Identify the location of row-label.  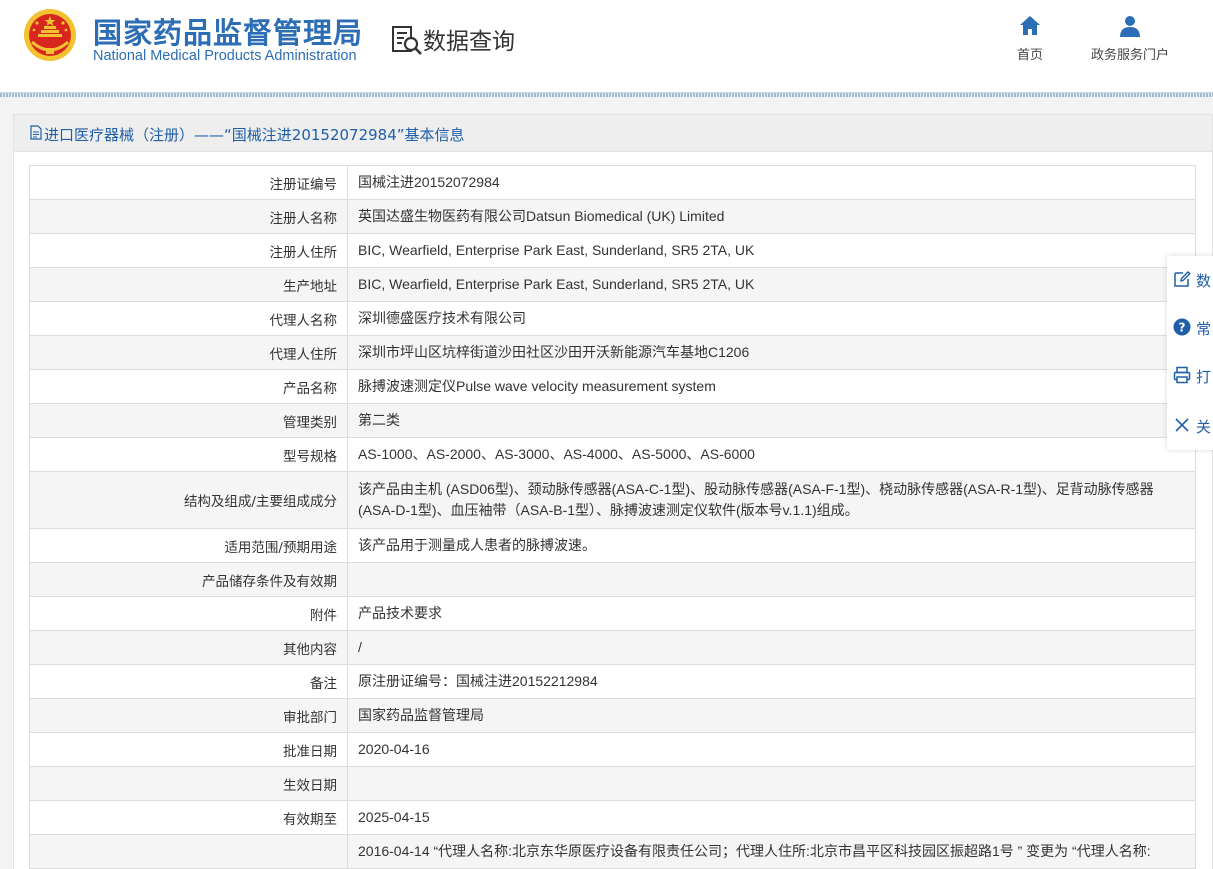
(188, 851).